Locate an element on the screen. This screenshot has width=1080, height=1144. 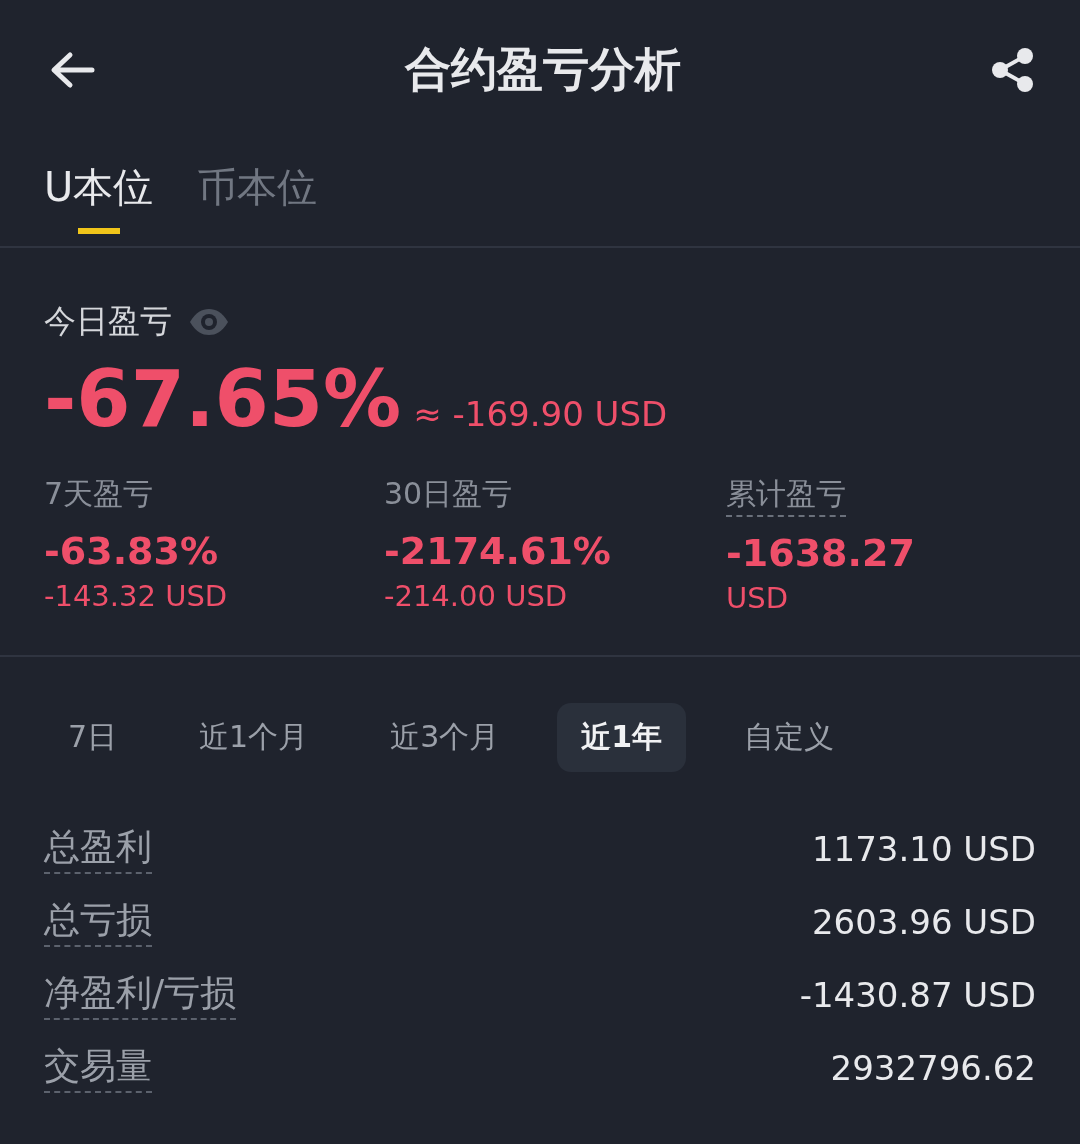
summary-label: 累计盈亏 is located at coordinates (786, 495).